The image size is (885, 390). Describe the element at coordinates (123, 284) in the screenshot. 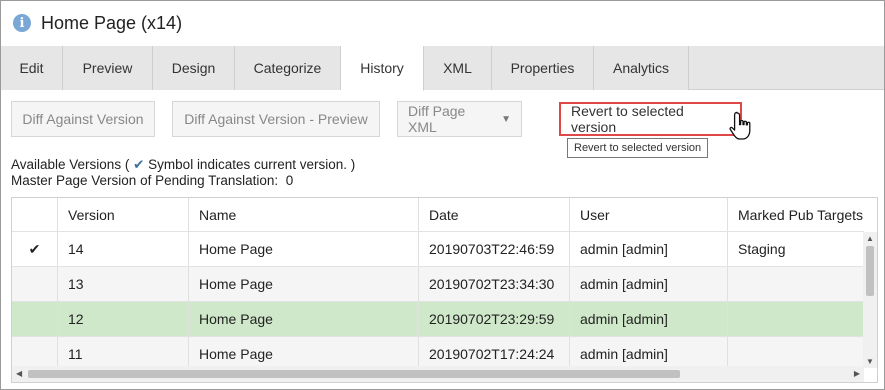

I see `version-cell: 13` at that location.